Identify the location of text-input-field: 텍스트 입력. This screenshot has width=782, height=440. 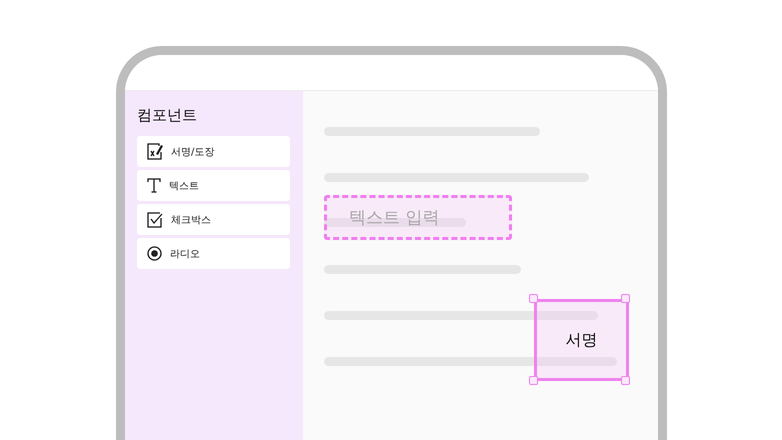
(418, 217).